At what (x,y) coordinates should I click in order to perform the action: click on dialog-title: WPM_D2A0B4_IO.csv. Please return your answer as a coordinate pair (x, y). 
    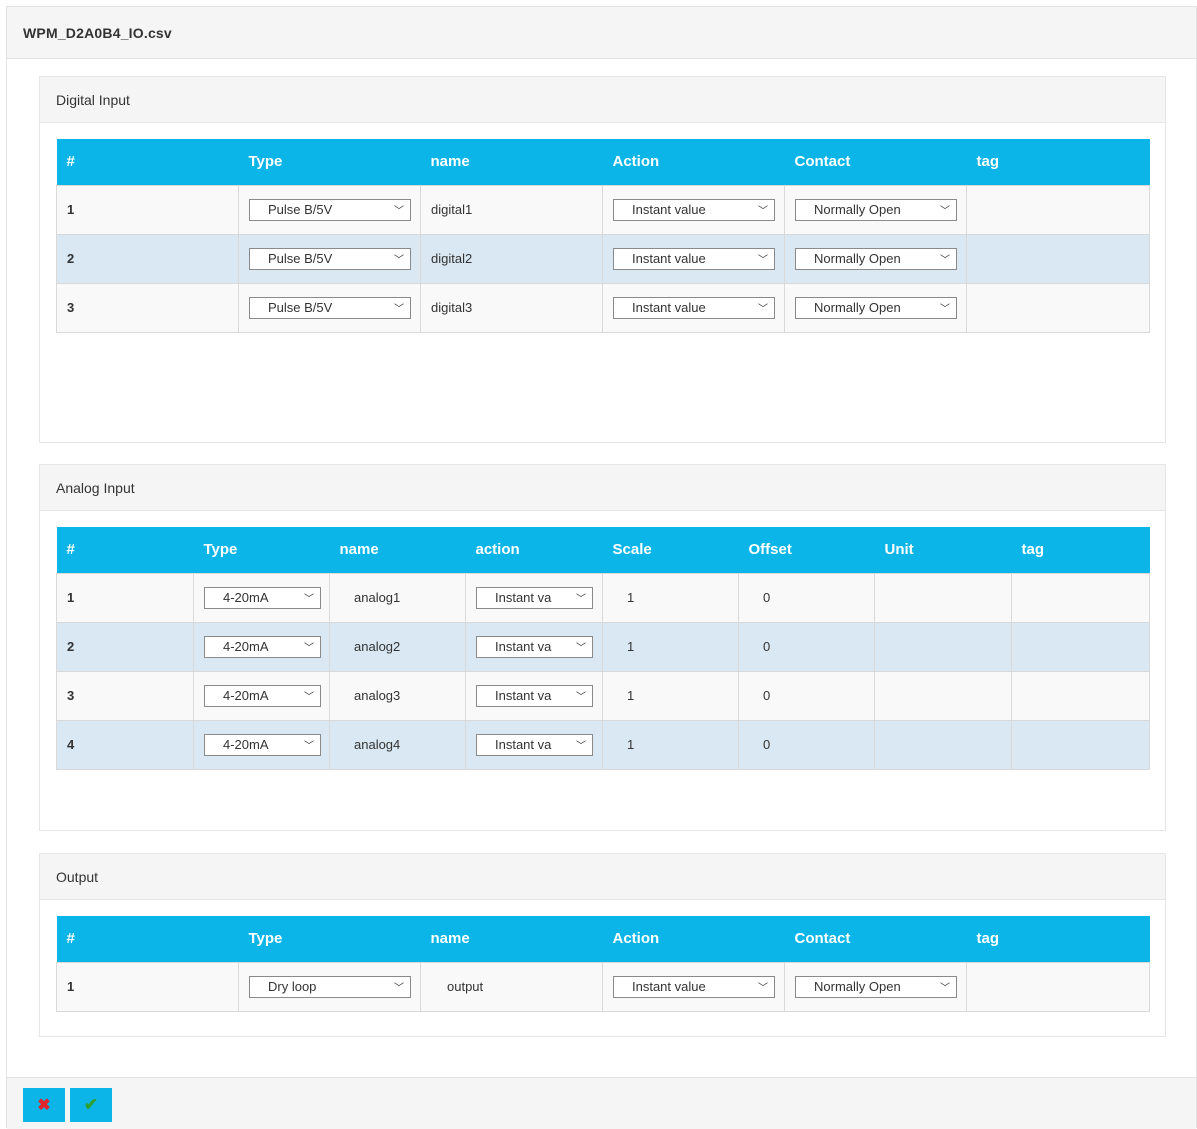
    Looking at the image, I should click on (97, 32).